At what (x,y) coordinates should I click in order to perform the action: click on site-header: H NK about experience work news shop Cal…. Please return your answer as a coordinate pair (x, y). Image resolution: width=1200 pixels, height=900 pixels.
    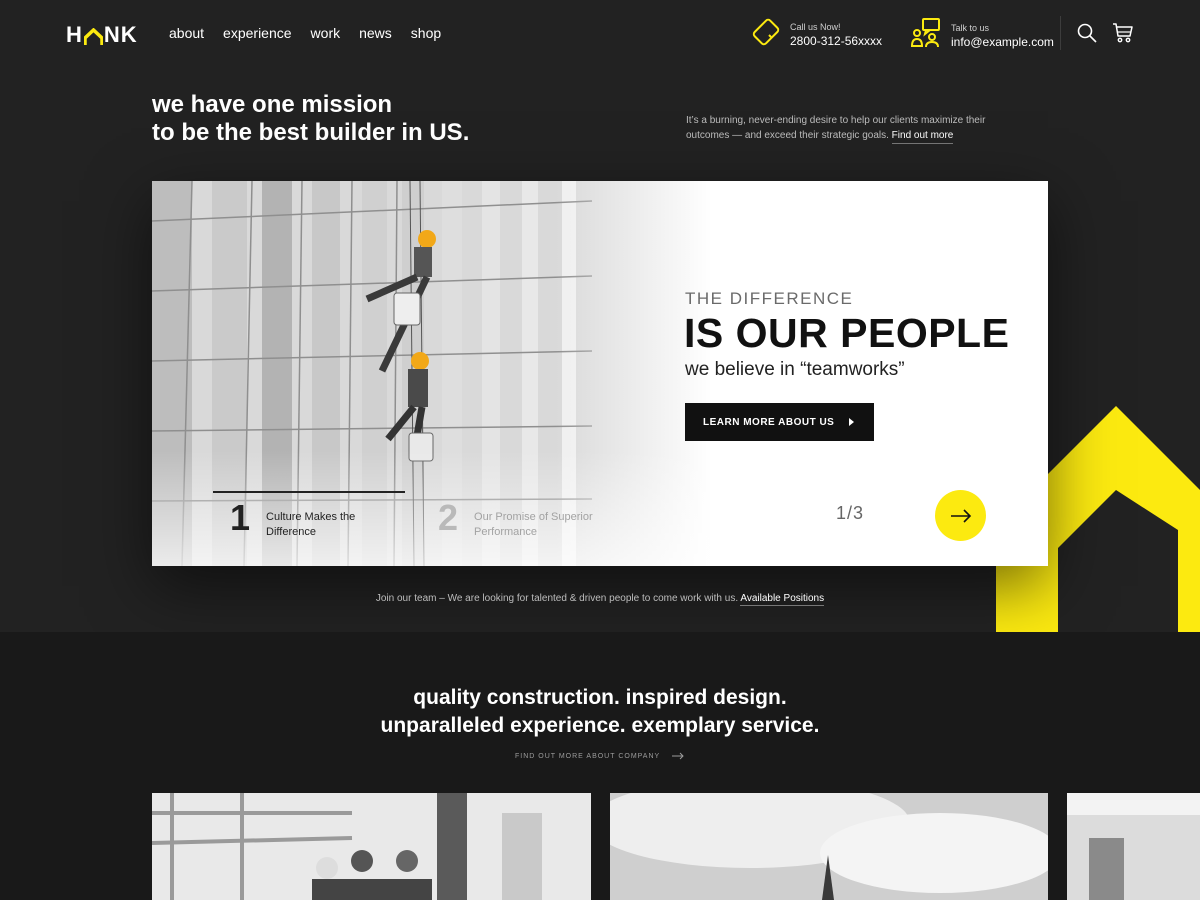
    Looking at the image, I should click on (600, 34).